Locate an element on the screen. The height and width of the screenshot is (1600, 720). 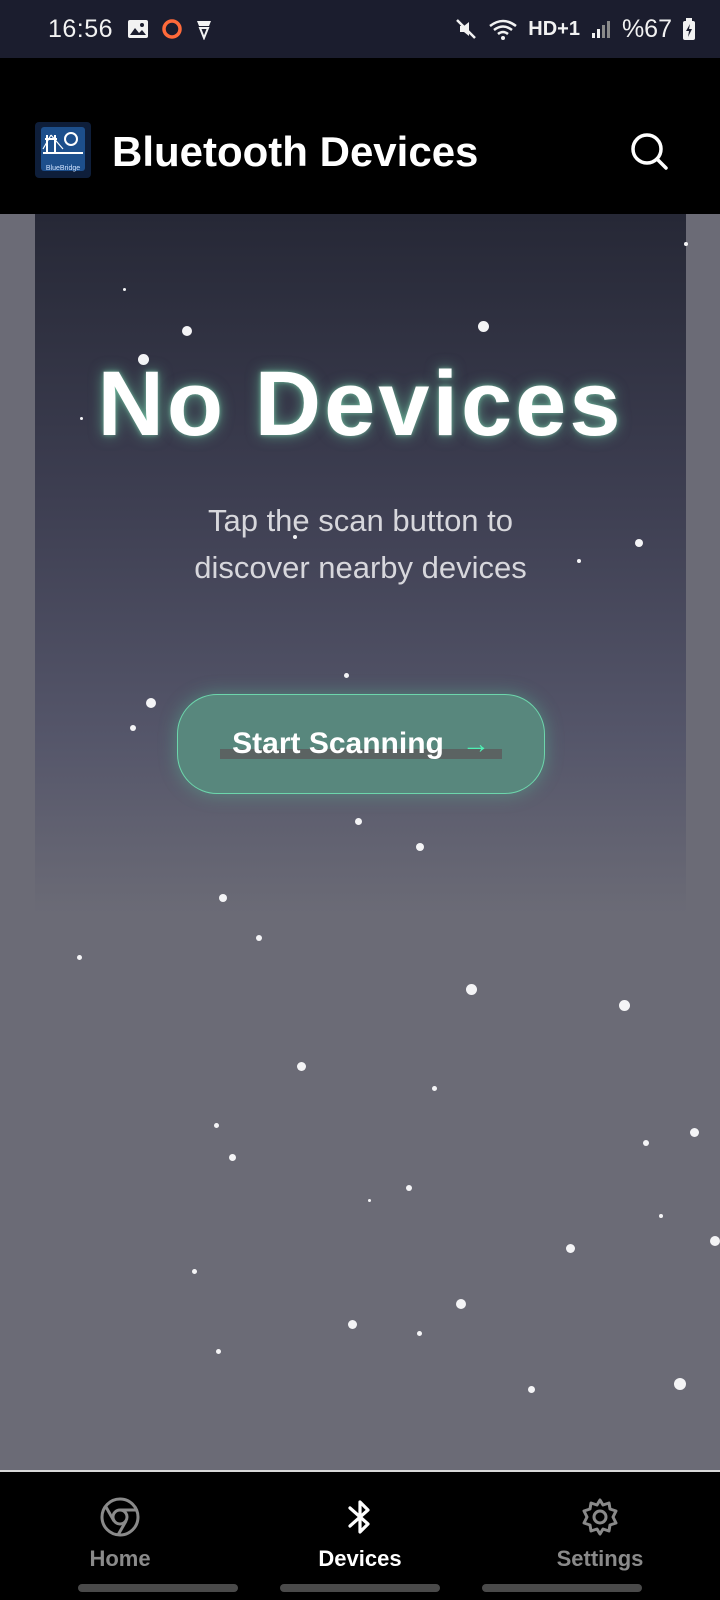
empty-state-message-line-1: Tap the scan button to is located at coordinates (360, 520).